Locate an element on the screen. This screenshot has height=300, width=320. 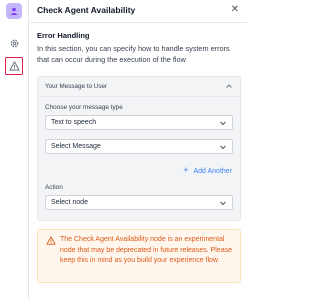
add-another-button: + Add Another is located at coordinates (207, 170).